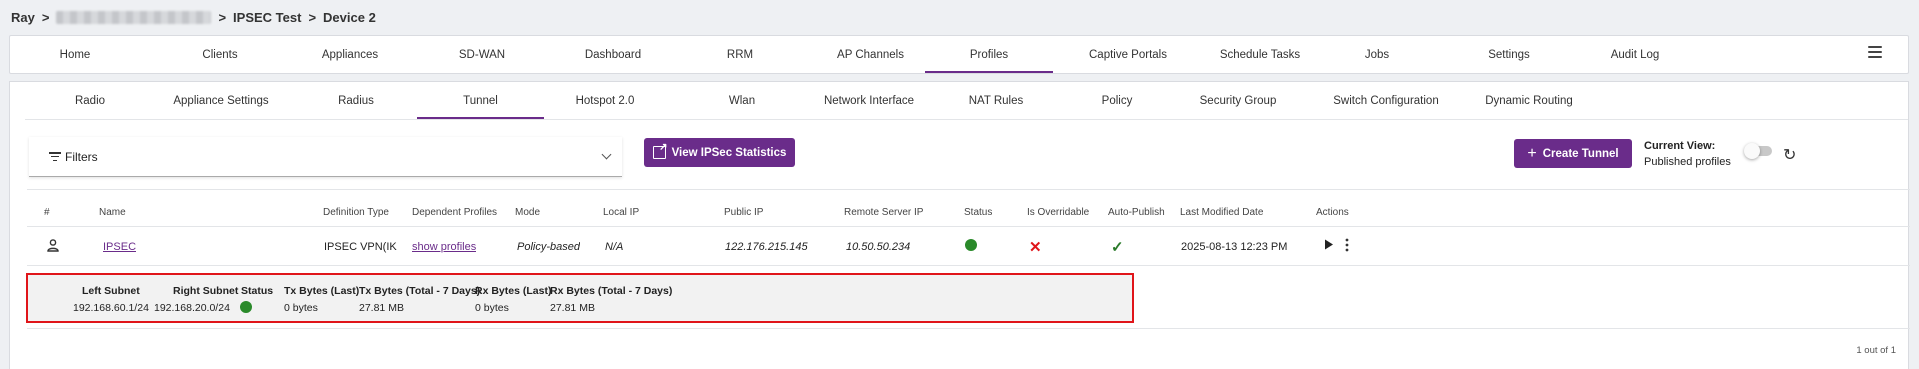  Describe the element at coordinates (81, 156) in the screenshot. I see `filters-label: Filters` at that location.